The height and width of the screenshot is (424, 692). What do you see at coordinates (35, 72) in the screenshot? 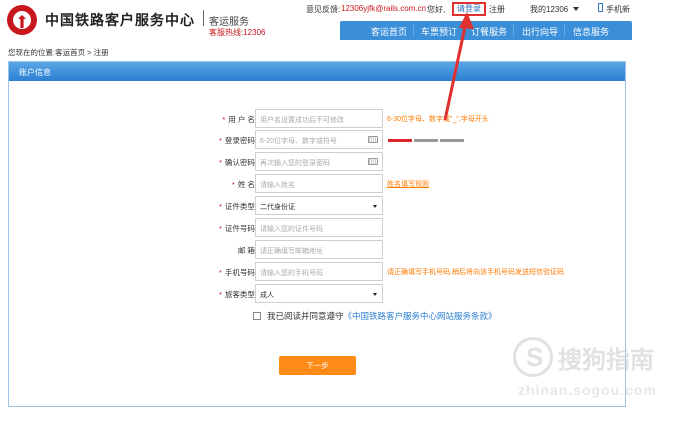
I see `panel-title: 账户信息` at bounding box center [35, 72].